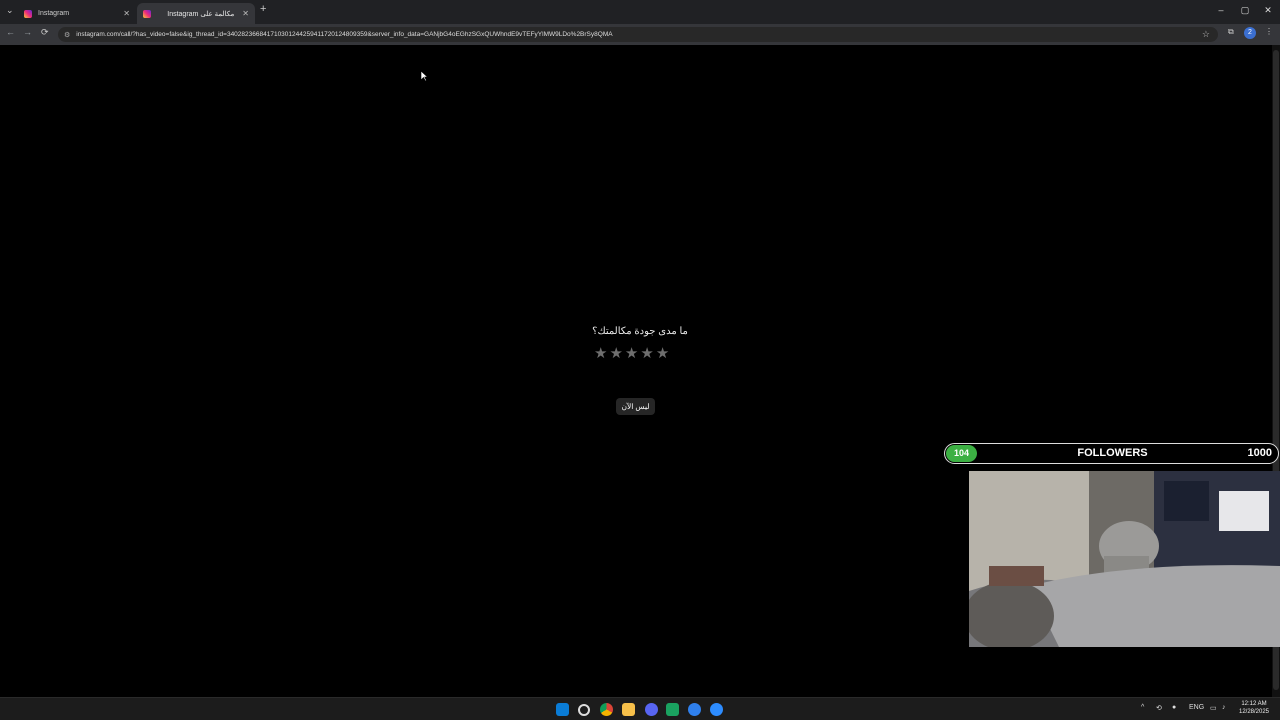  I want to click on sync-icon: ⟲, so click(1159, 708).